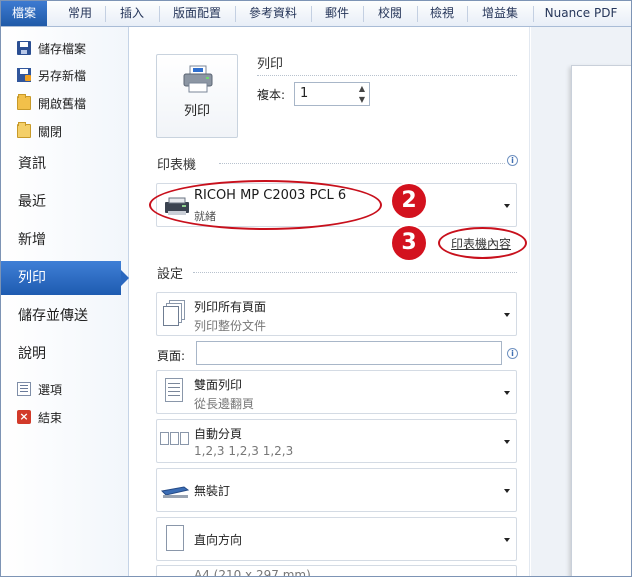  I want to click on spin-down-icon: ▼, so click(362, 100).